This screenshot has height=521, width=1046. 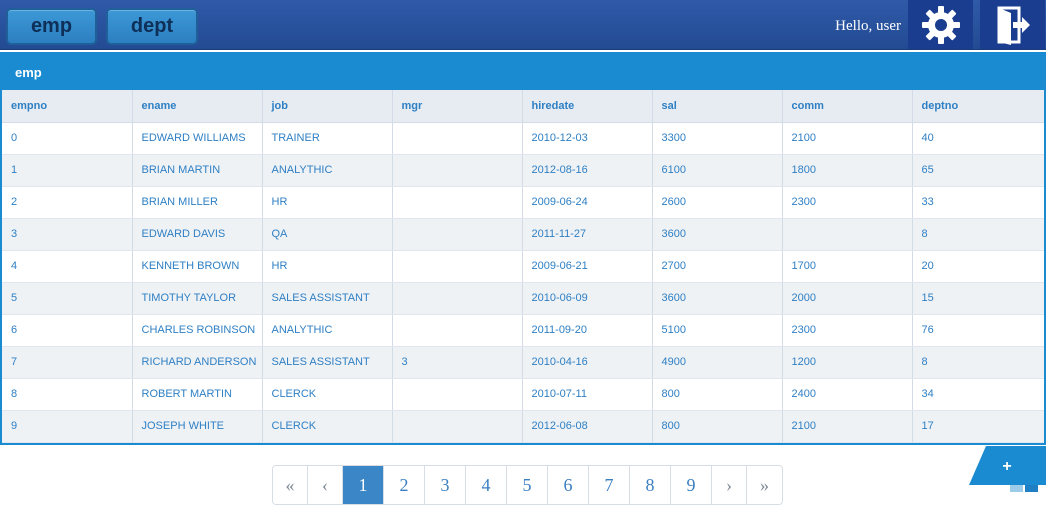 I want to click on cell-comm, so click(x=847, y=234).